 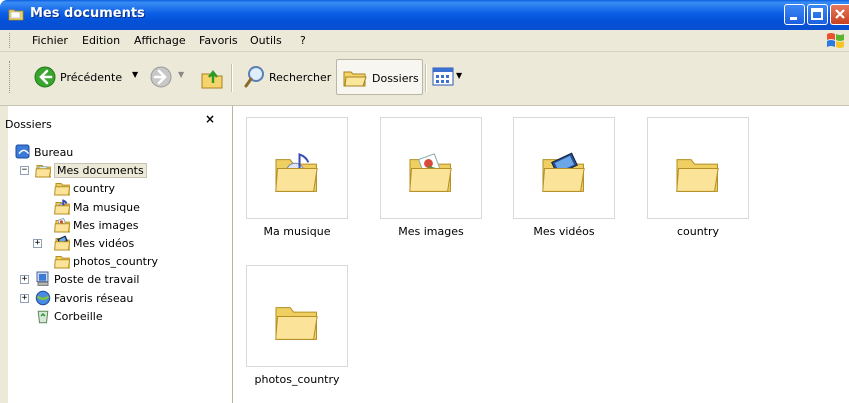 I want to click on minimize-icon, so click(x=793, y=18).